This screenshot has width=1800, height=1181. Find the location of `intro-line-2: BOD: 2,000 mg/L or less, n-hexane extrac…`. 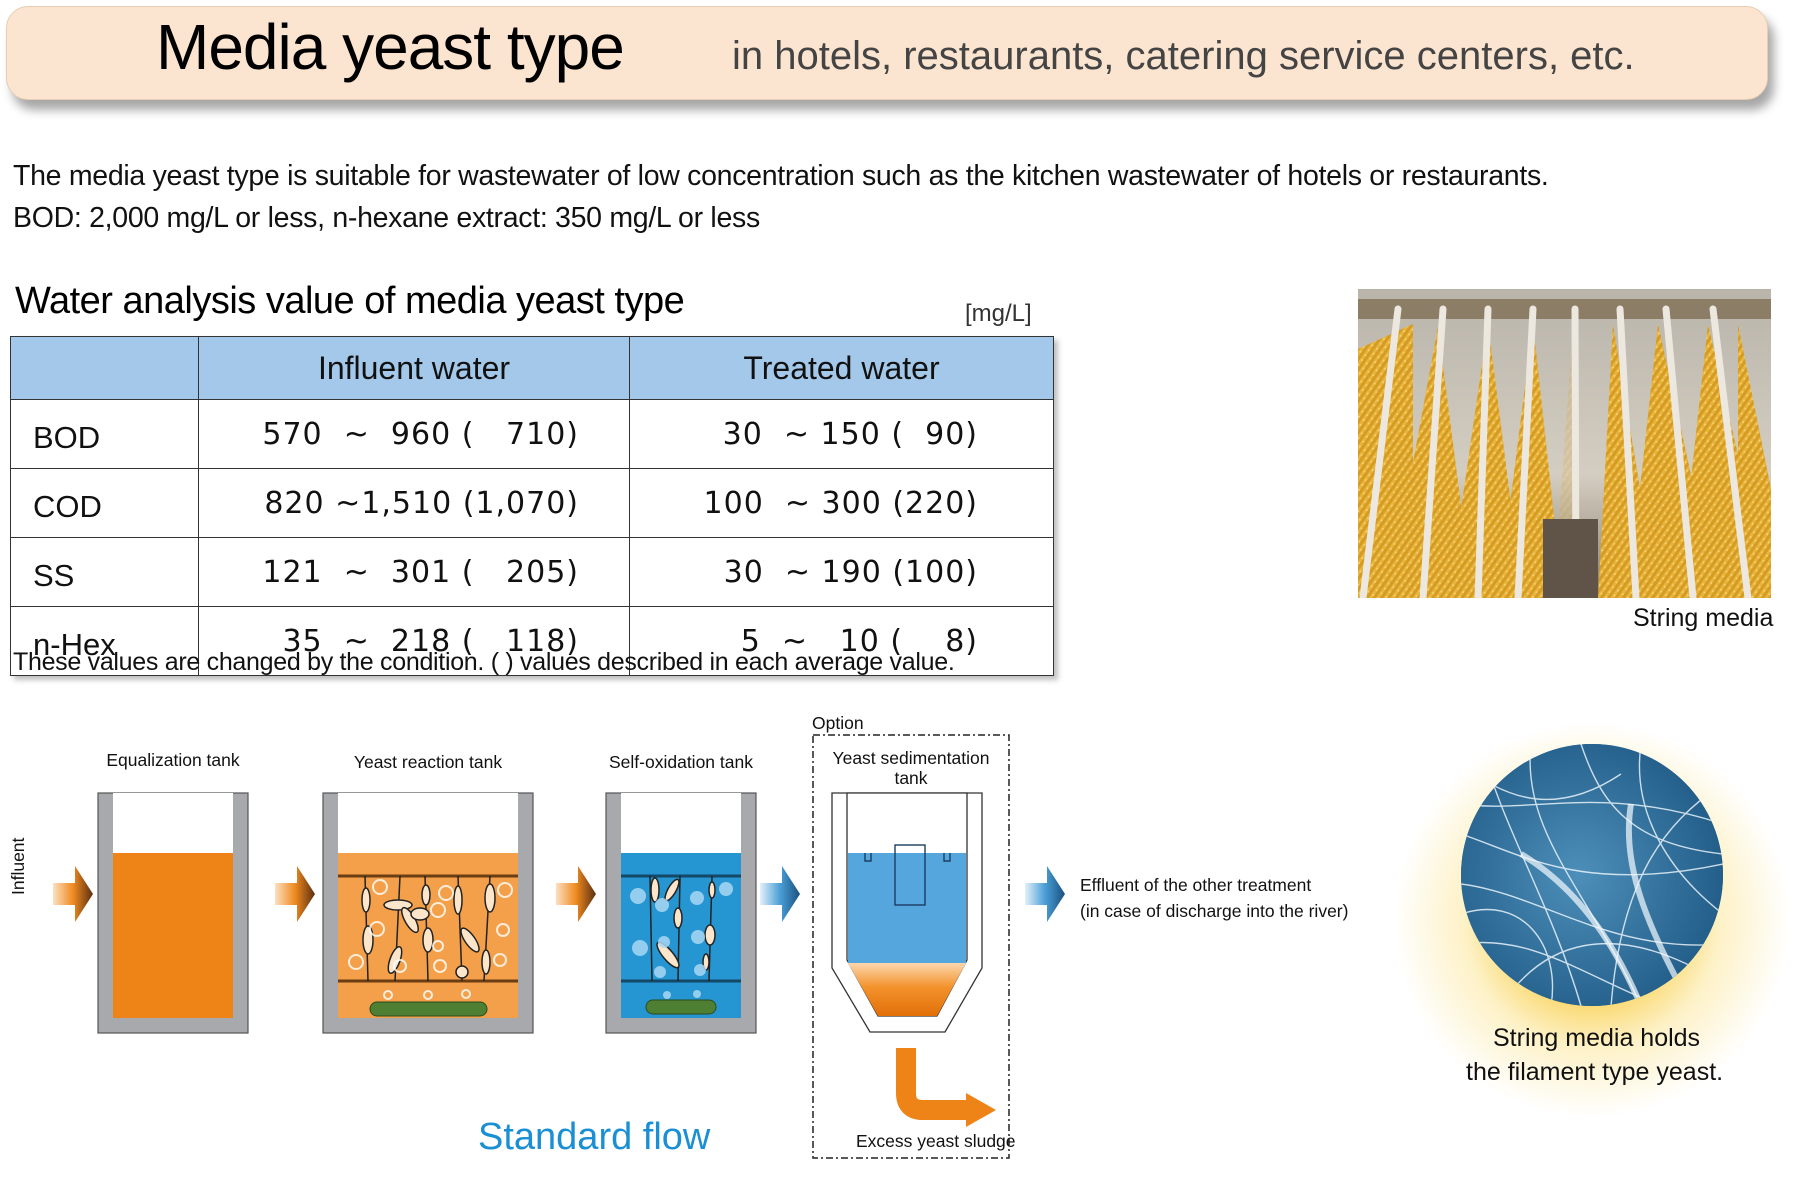

intro-line-2: BOD: 2,000 mg/L or less, n-hexane extrac… is located at coordinates (386, 218).